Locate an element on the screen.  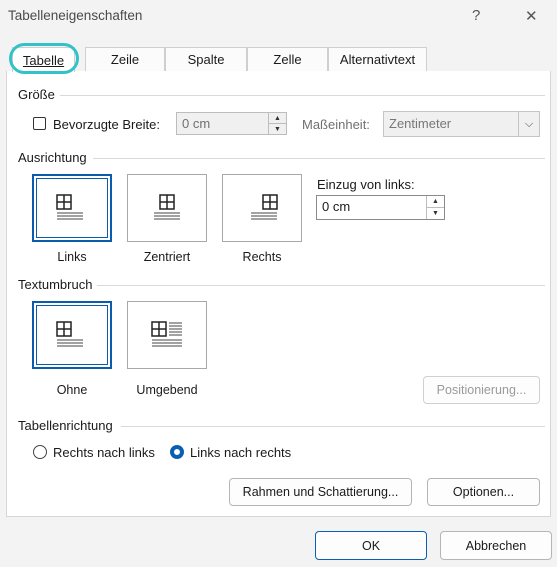
align-left-option is located at coordinates (72, 208).